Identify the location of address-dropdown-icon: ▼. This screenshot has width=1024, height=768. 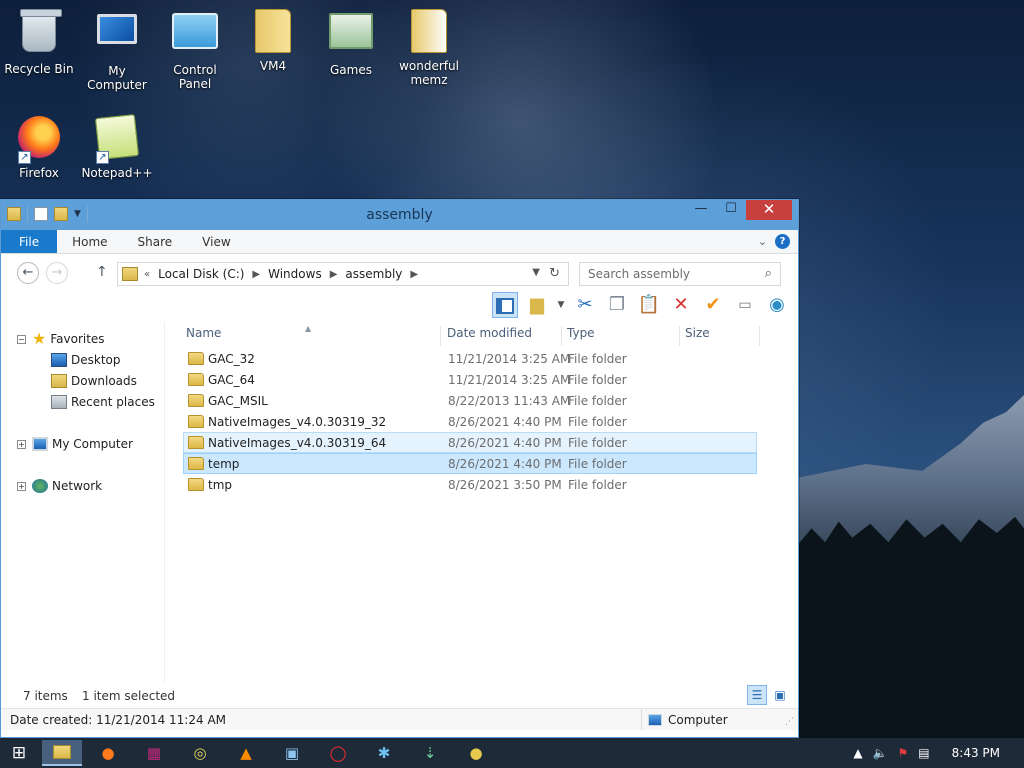
(536, 272).